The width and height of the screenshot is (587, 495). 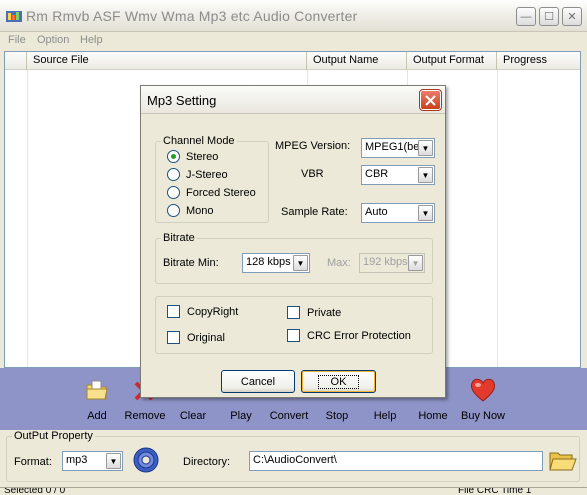 I want to click on open-folder-icon, so click(x=563, y=461).